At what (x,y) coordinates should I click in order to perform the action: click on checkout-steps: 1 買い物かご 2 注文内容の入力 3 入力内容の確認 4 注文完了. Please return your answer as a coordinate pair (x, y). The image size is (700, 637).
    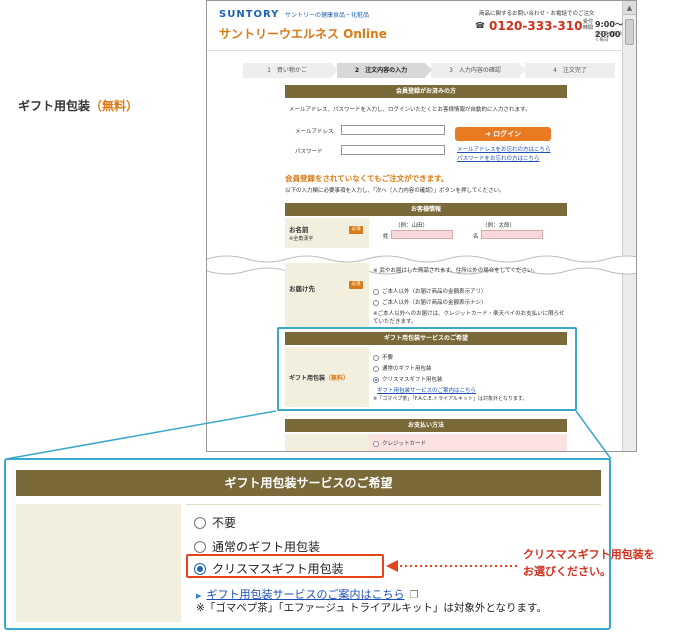
    Looking at the image, I should click on (429, 70).